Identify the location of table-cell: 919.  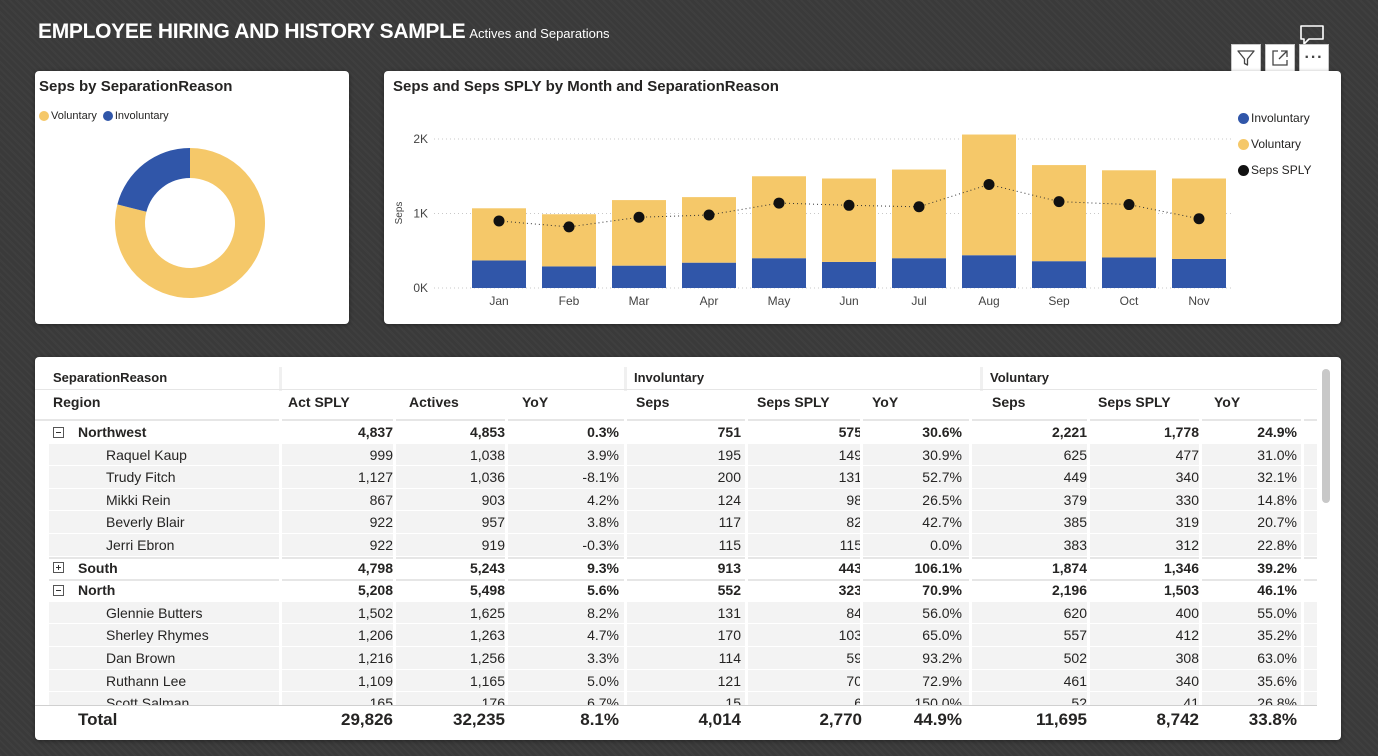
(493, 545).